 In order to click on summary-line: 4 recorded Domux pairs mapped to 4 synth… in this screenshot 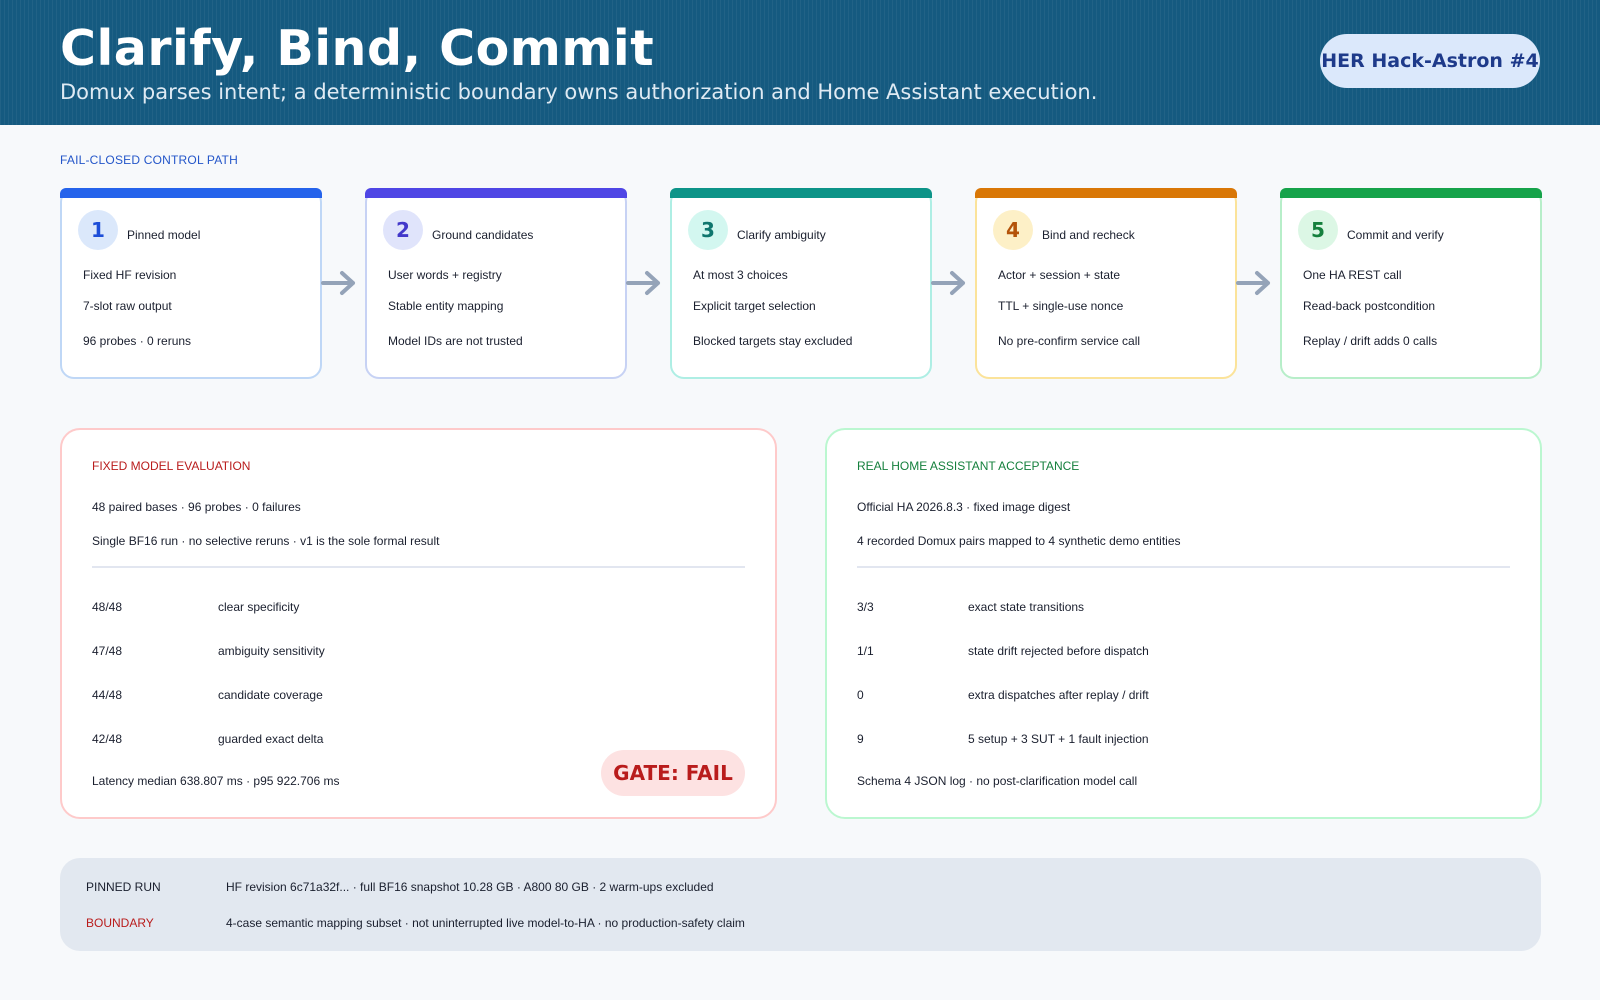, I will do `click(1019, 541)`.